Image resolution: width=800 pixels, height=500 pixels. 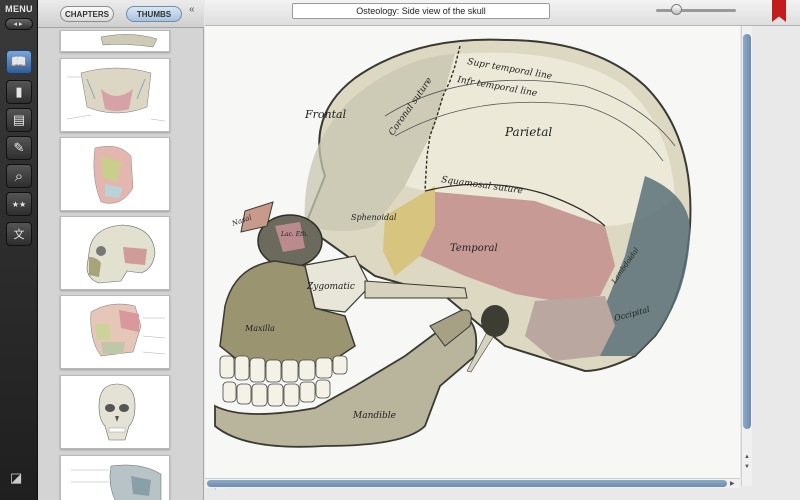 I want to click on menu-bar: MENU ◂▸ 📖 ▮ ▤ ✎ ⌕ ★★ 文 ◪, so click(x=19, y=250).